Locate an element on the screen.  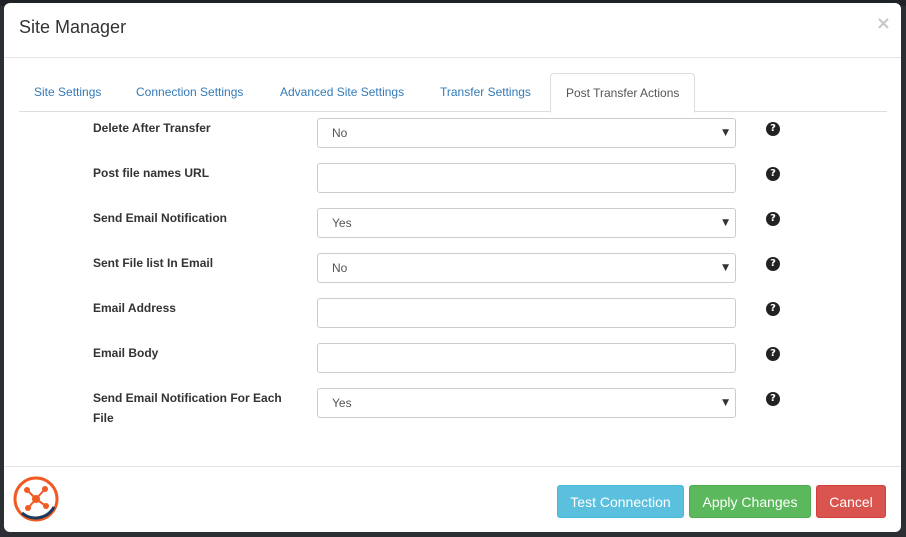
form-row-email-address: Email Address ? is located at coordinates (452, 318).